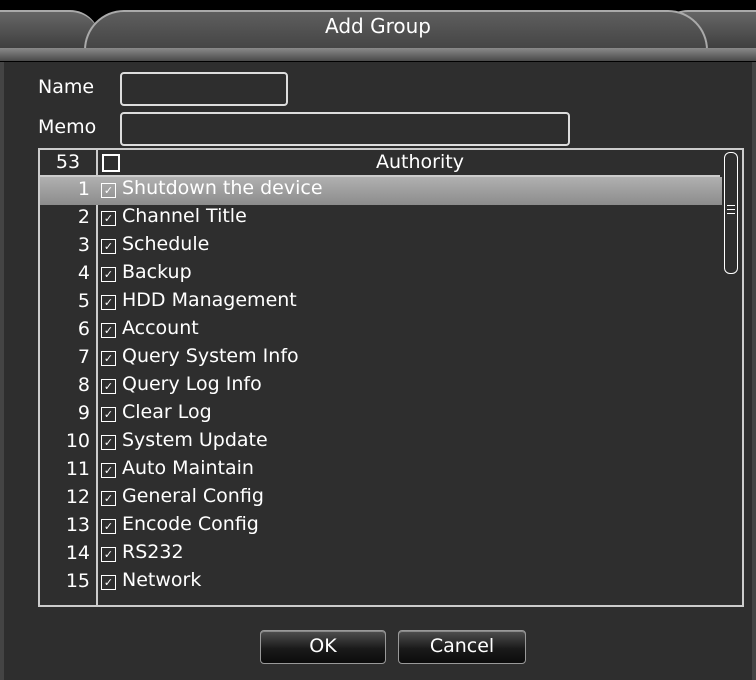  What do you see at coordinates (77, 525) in the screenshot?
I see `row-number: 13` at bounding box center [77, 525].